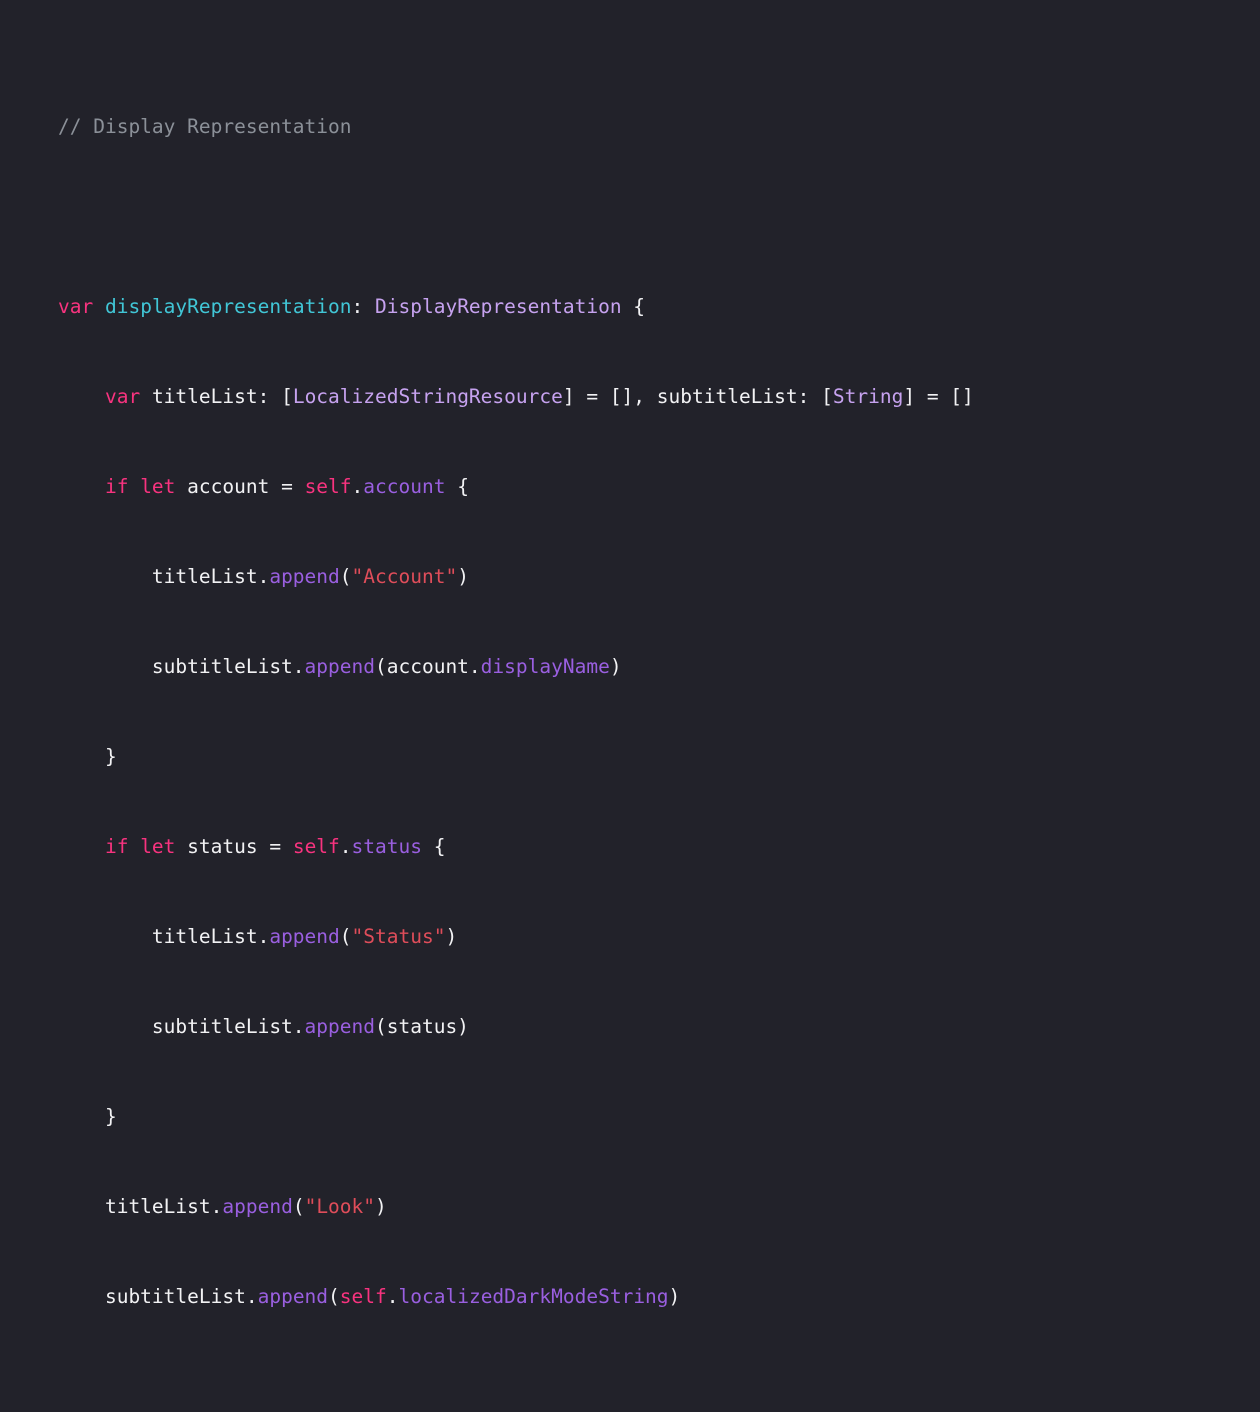 The width and height of the screenshot is (1260, 1412). What do you see at coordinates (498, 306) in the screenshot?
I see `code-token: DisplayRepresentation` at bounding box center [498, 306].